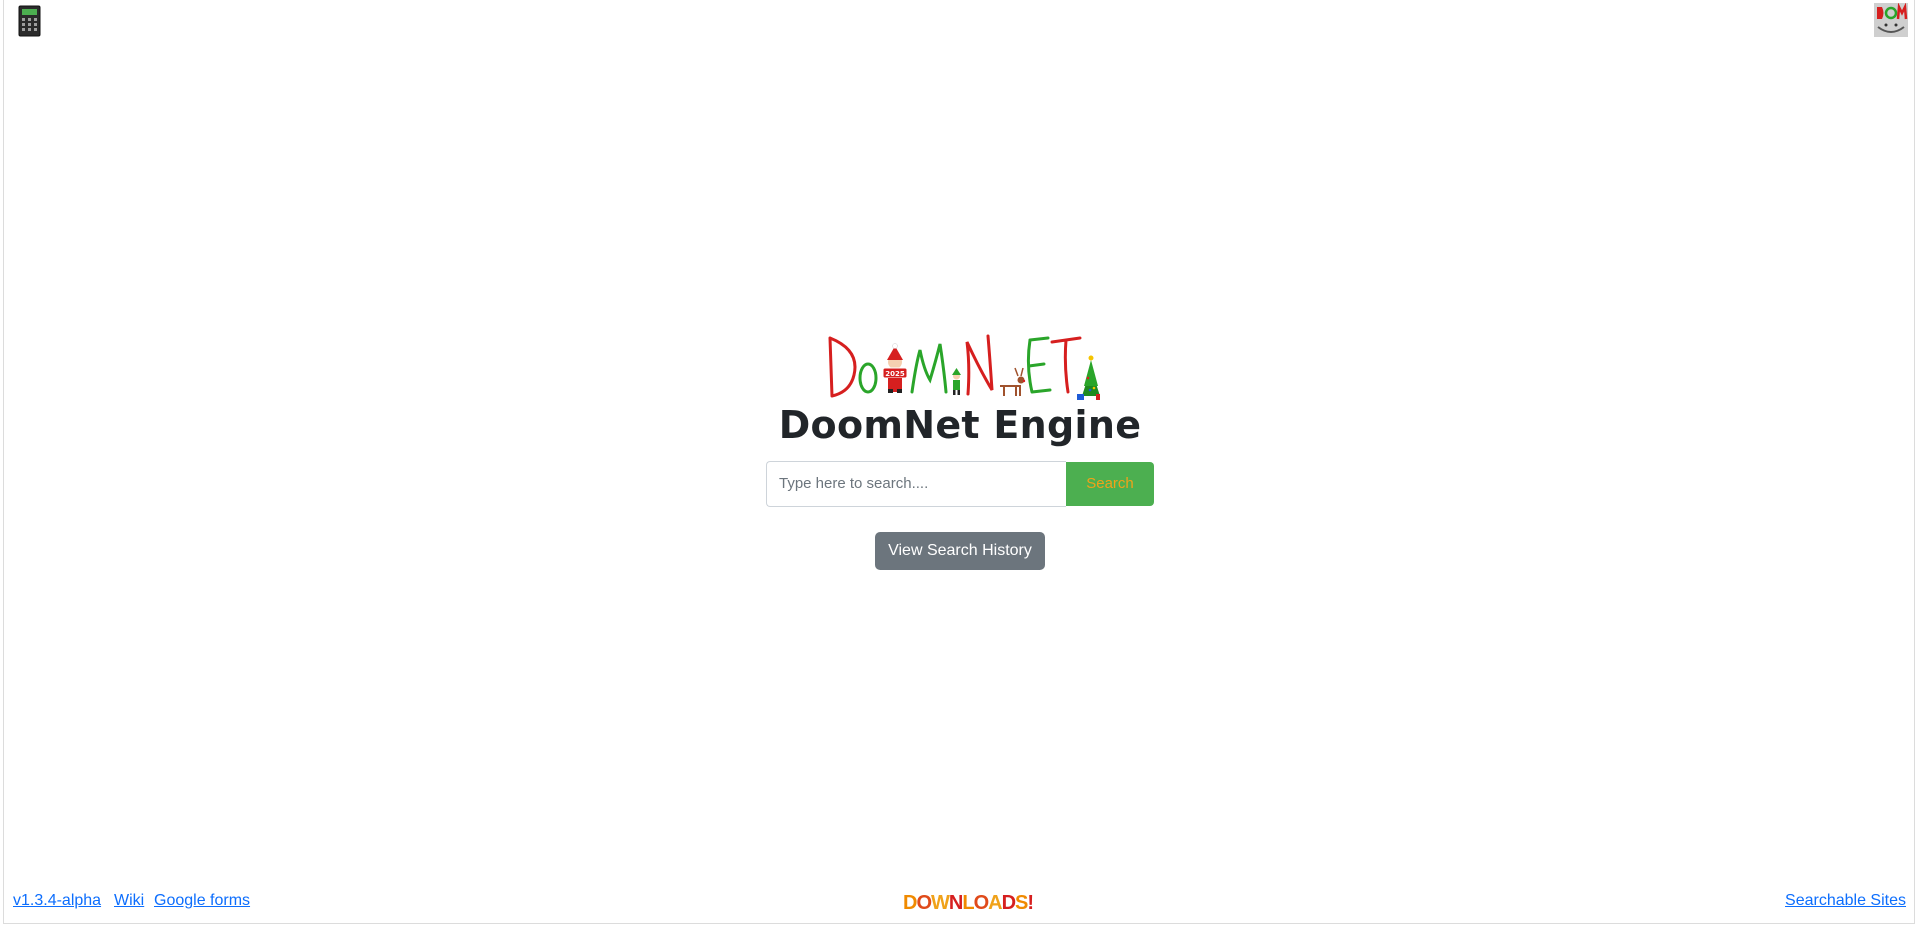 This screenshot has height=927, width=1920. I want to click on downloads-label: DOWNLOADS!, so click(968, 903).